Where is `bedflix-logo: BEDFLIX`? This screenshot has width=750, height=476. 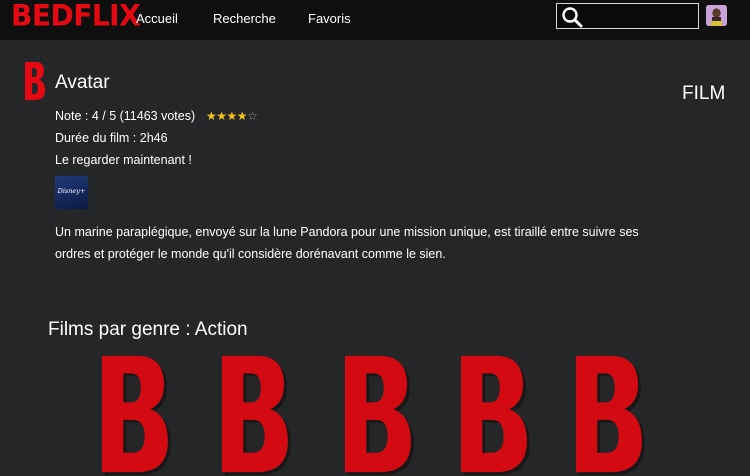 bedflix-logo: BEDFLIX is located at coordinates (76, 16).